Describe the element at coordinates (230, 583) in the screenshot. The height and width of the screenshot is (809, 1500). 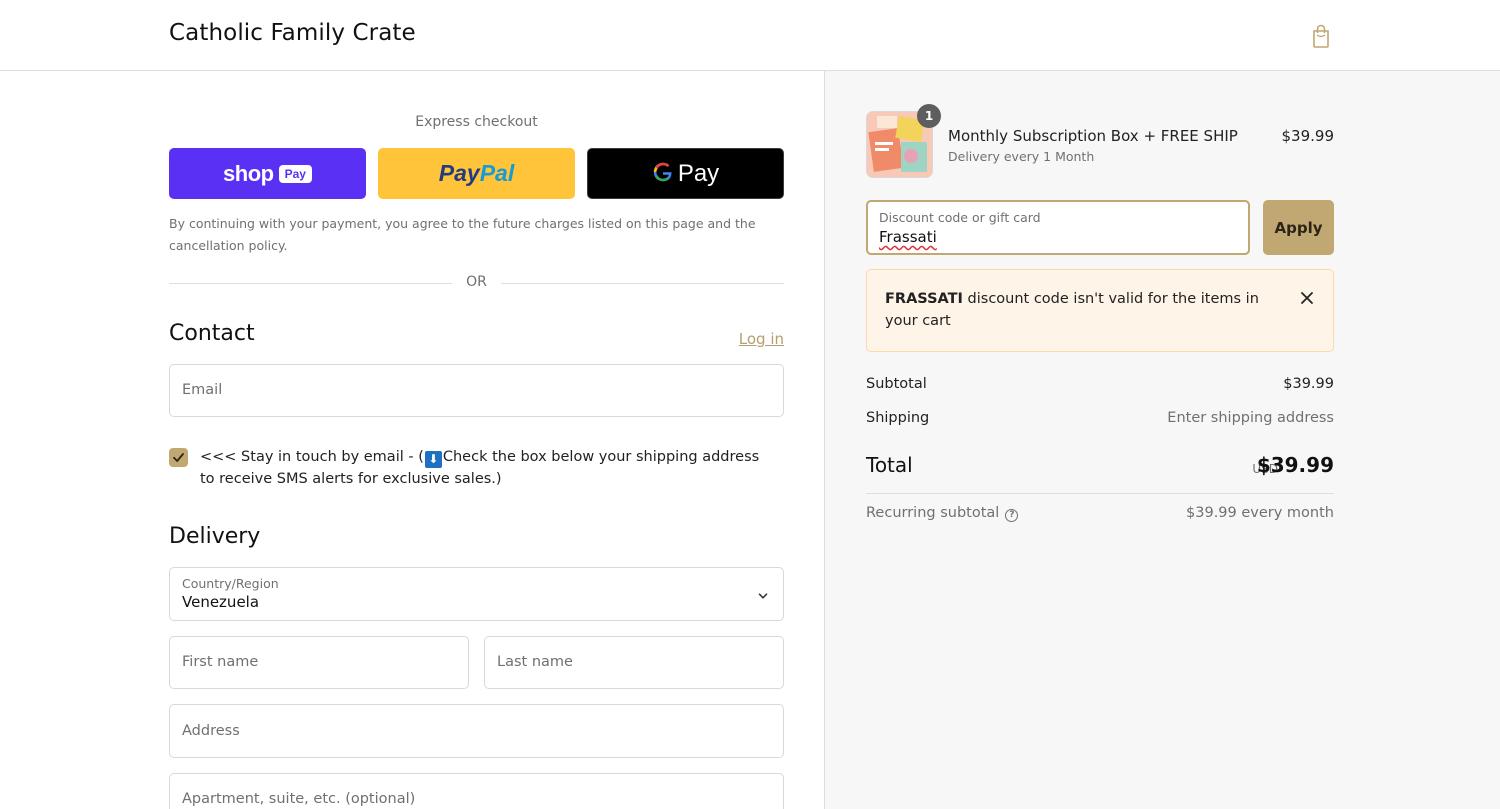
I see `country-label: Country/Region` at that location.